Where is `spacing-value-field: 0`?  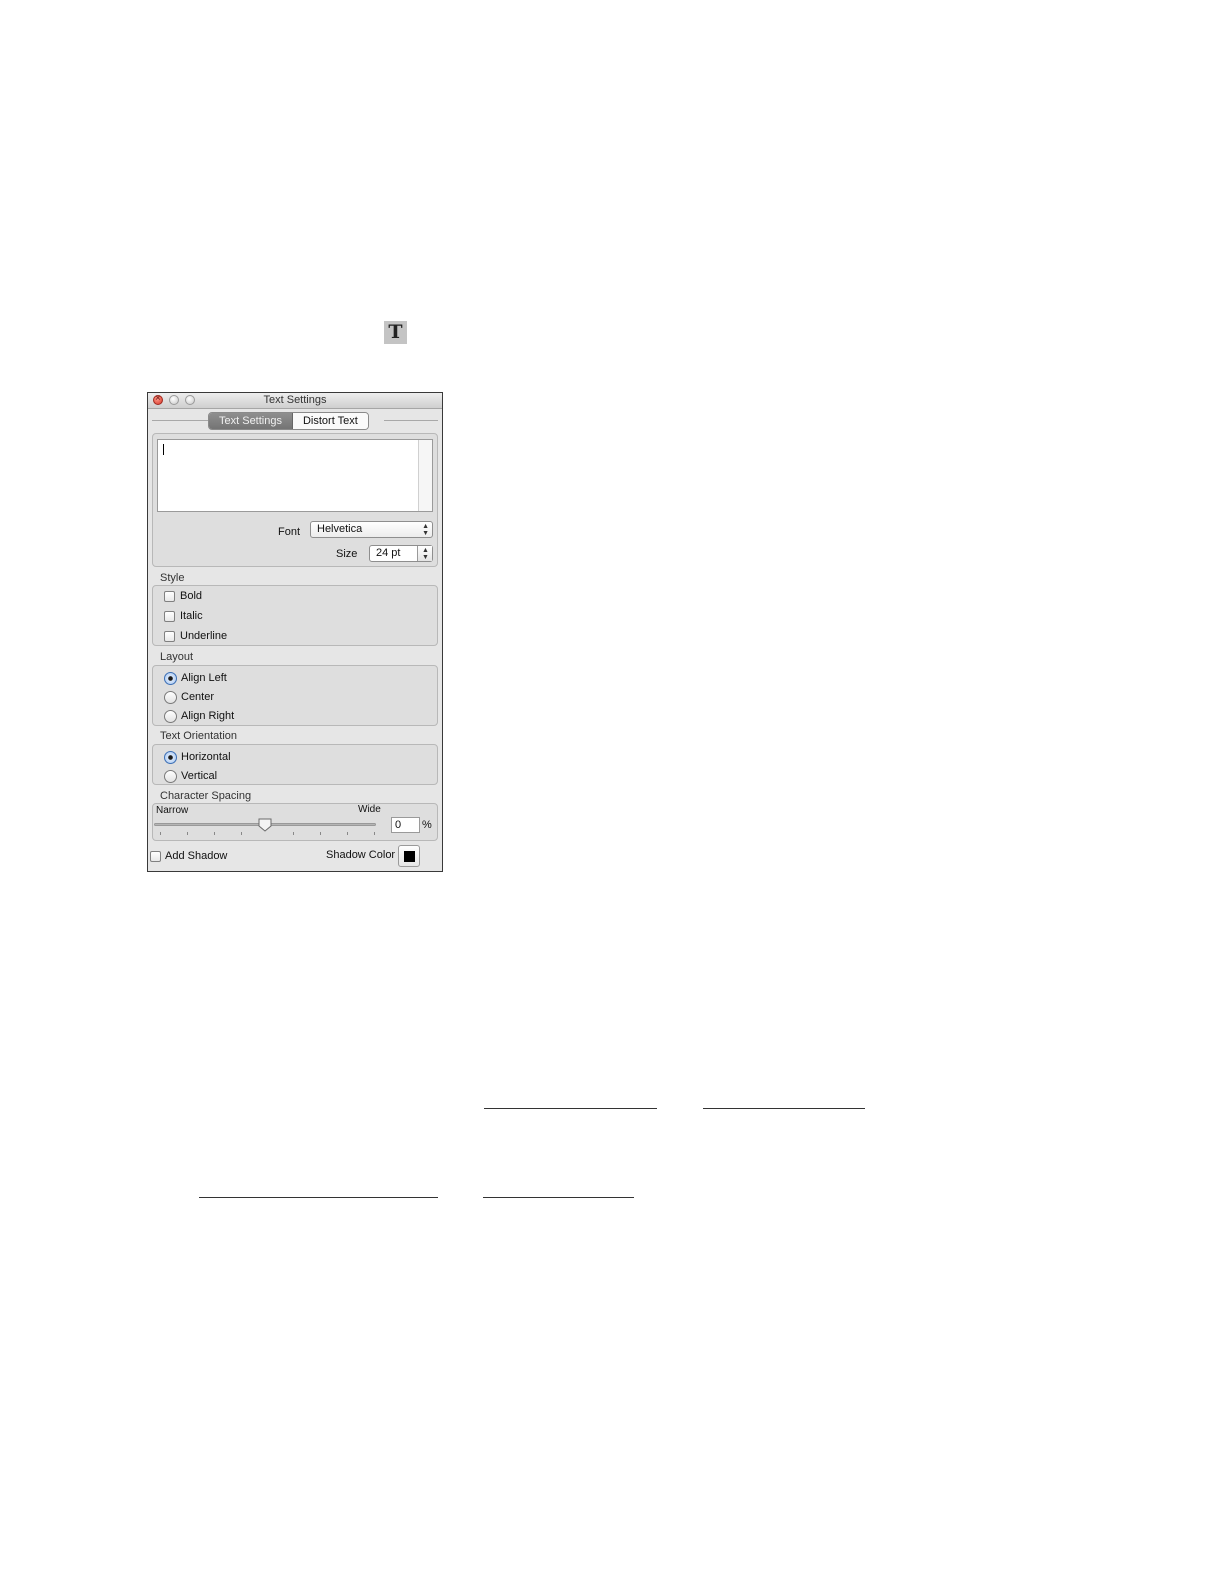
spacing-value-field: 0 is located at coordinates (405, 825).